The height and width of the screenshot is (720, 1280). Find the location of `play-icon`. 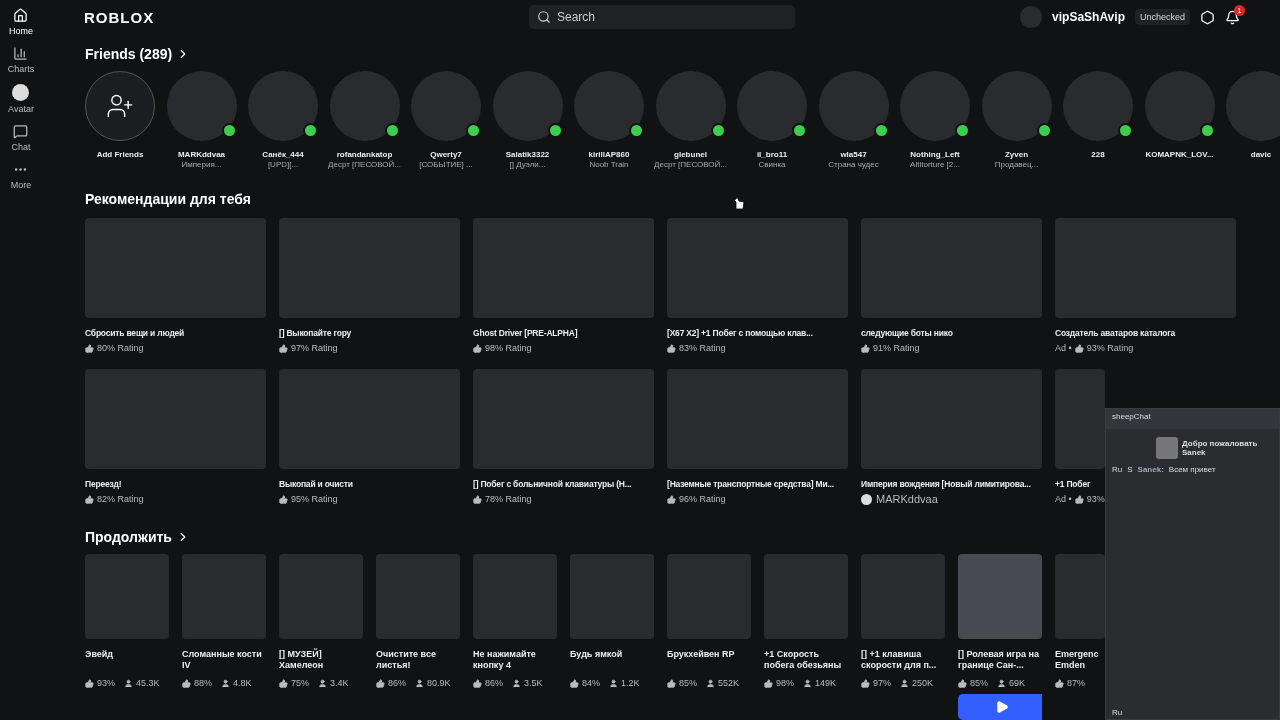

play-icon is located at coordinates (1002, 707).